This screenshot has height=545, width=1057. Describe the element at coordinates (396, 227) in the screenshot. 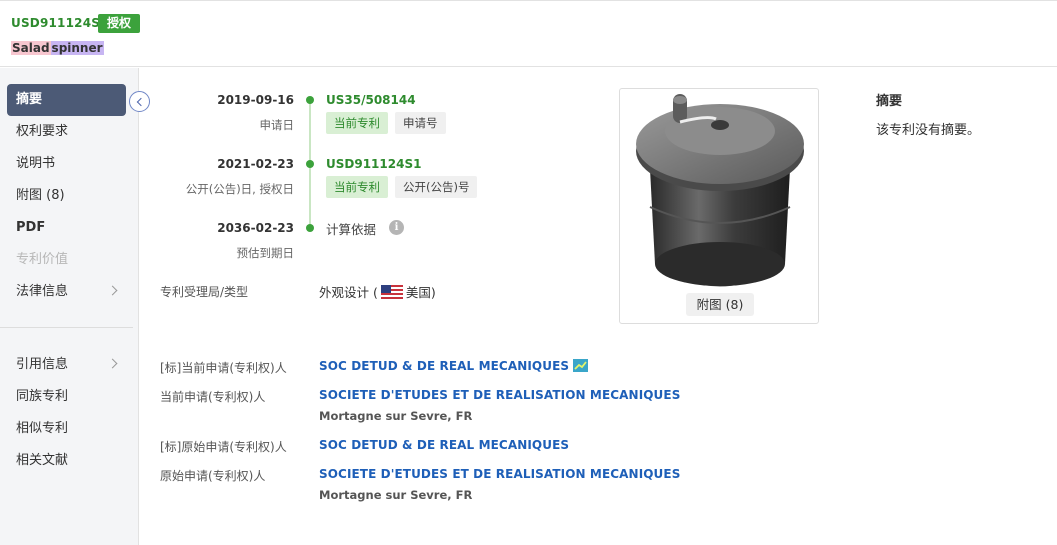

I see `info-icon: i` at that location.